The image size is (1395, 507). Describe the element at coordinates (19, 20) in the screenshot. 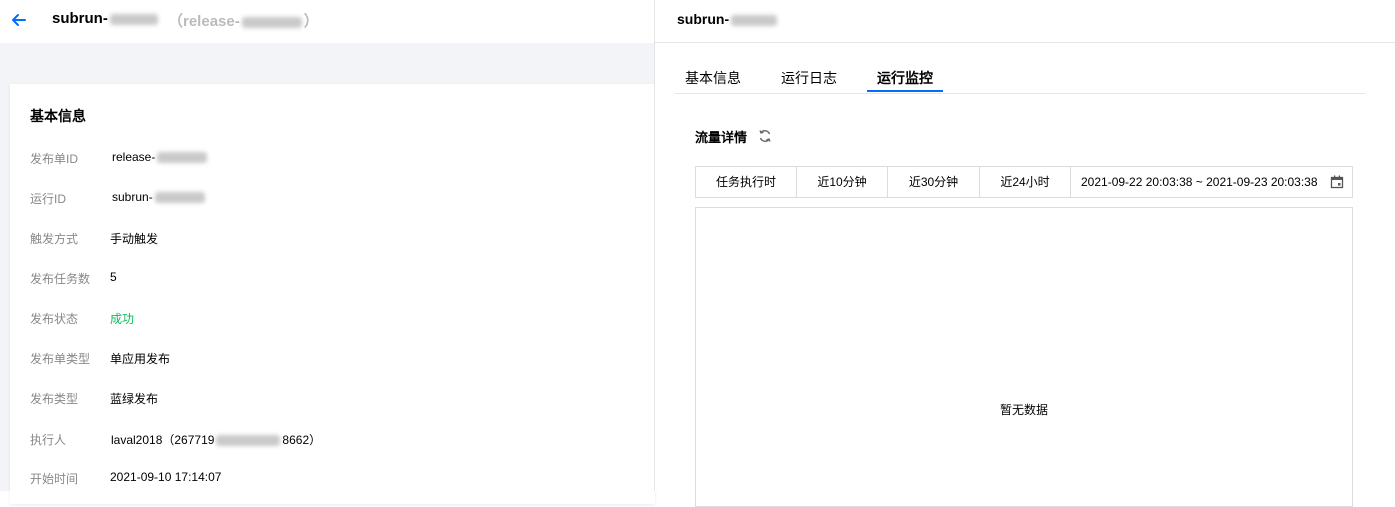

I see `arrow-left-icon` at that location.